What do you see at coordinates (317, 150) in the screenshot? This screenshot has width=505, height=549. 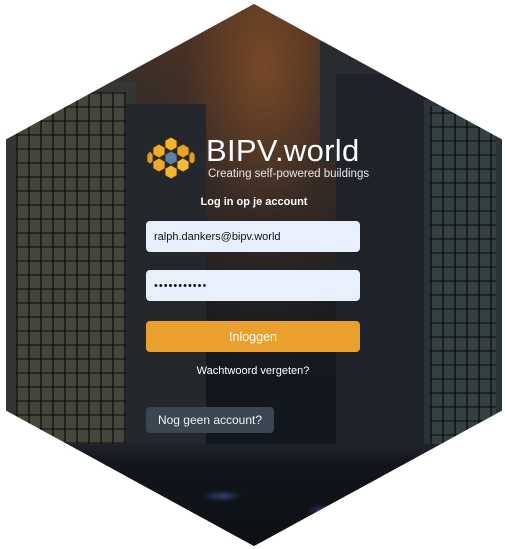 I see `brand-name-rest: .world` at bounding box center [317, 150].